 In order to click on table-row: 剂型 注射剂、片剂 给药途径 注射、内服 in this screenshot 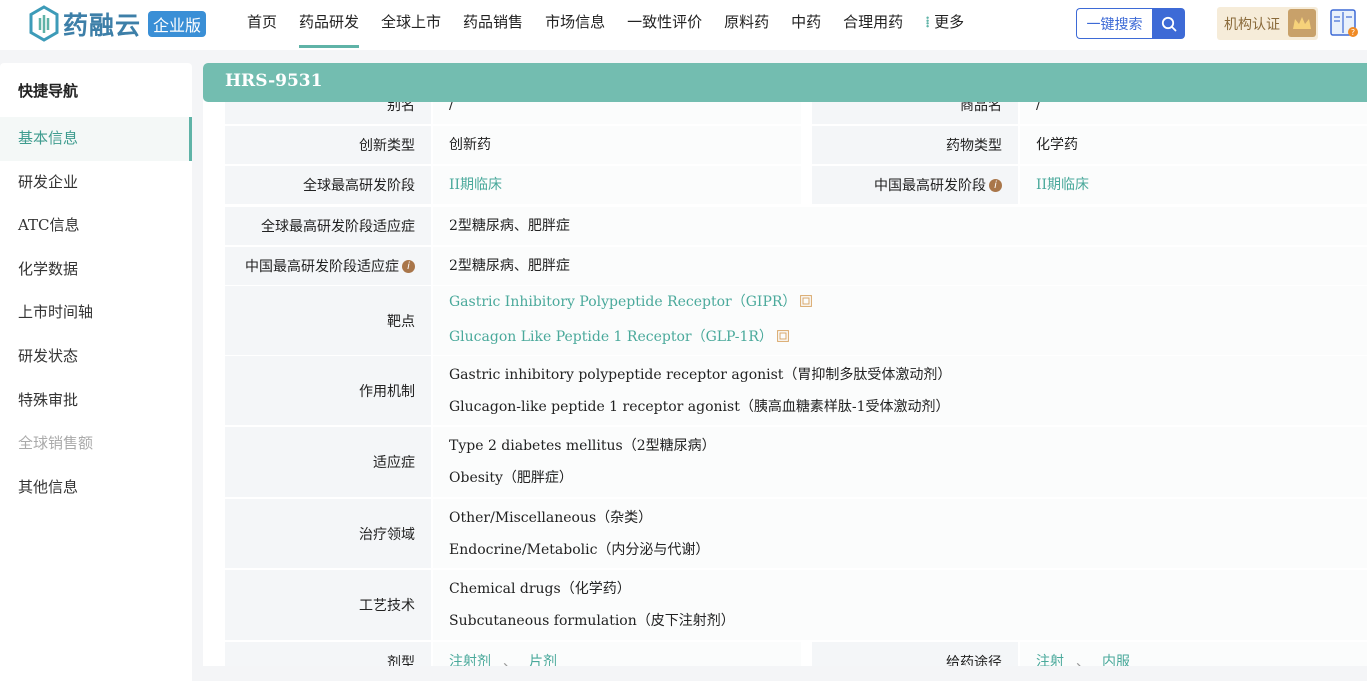, I will do `click(796, 654)`.